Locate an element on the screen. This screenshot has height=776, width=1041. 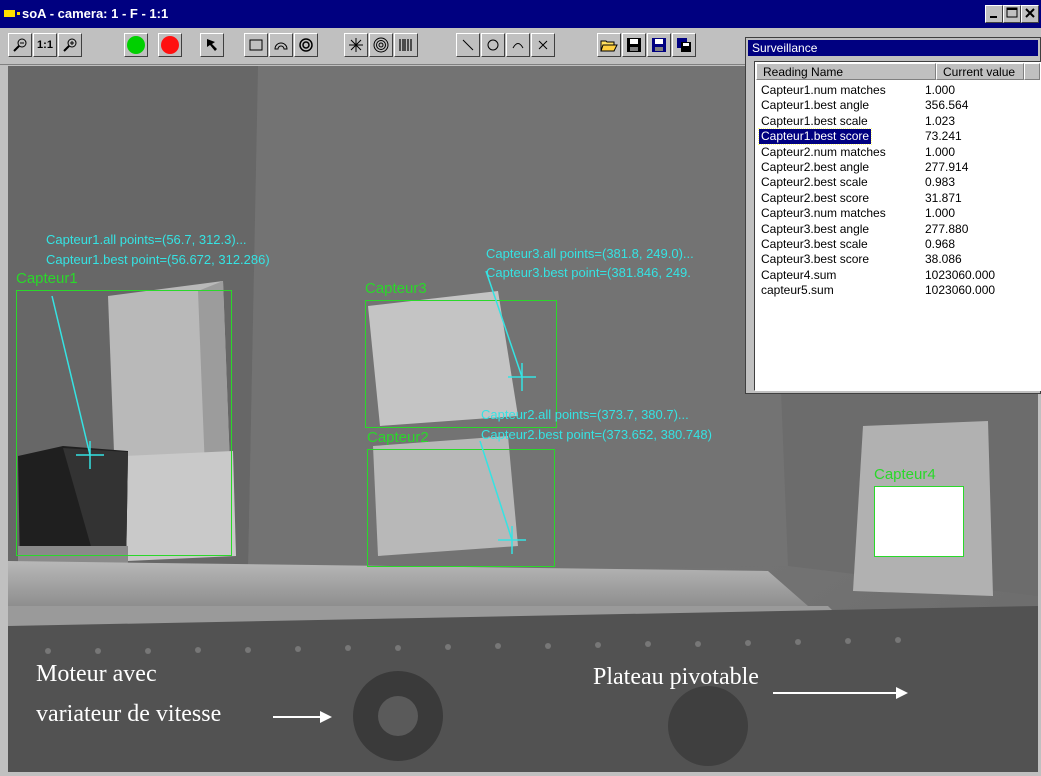
reading-value: 356.564 is located at coordinates (947, 105).